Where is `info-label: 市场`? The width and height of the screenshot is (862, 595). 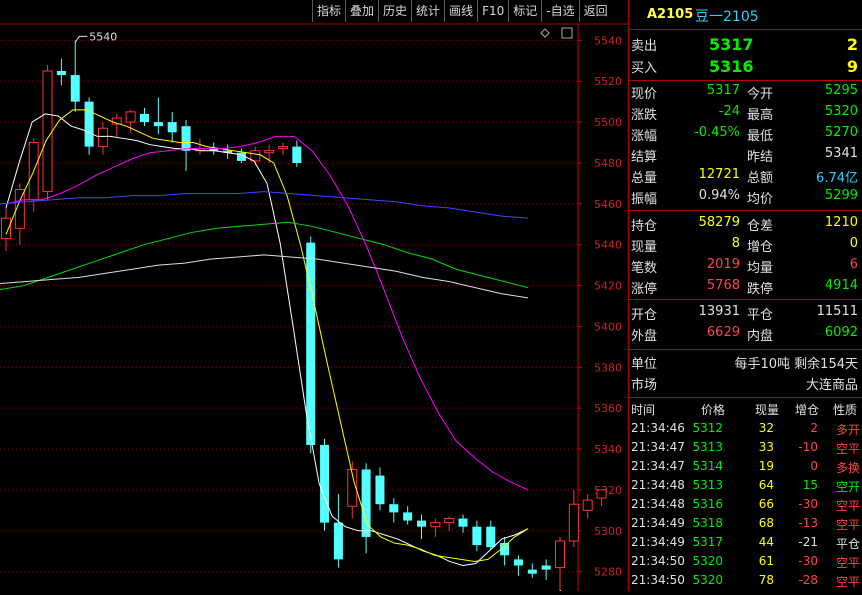 info-label: 市场 is located at coordinates (644, 385).